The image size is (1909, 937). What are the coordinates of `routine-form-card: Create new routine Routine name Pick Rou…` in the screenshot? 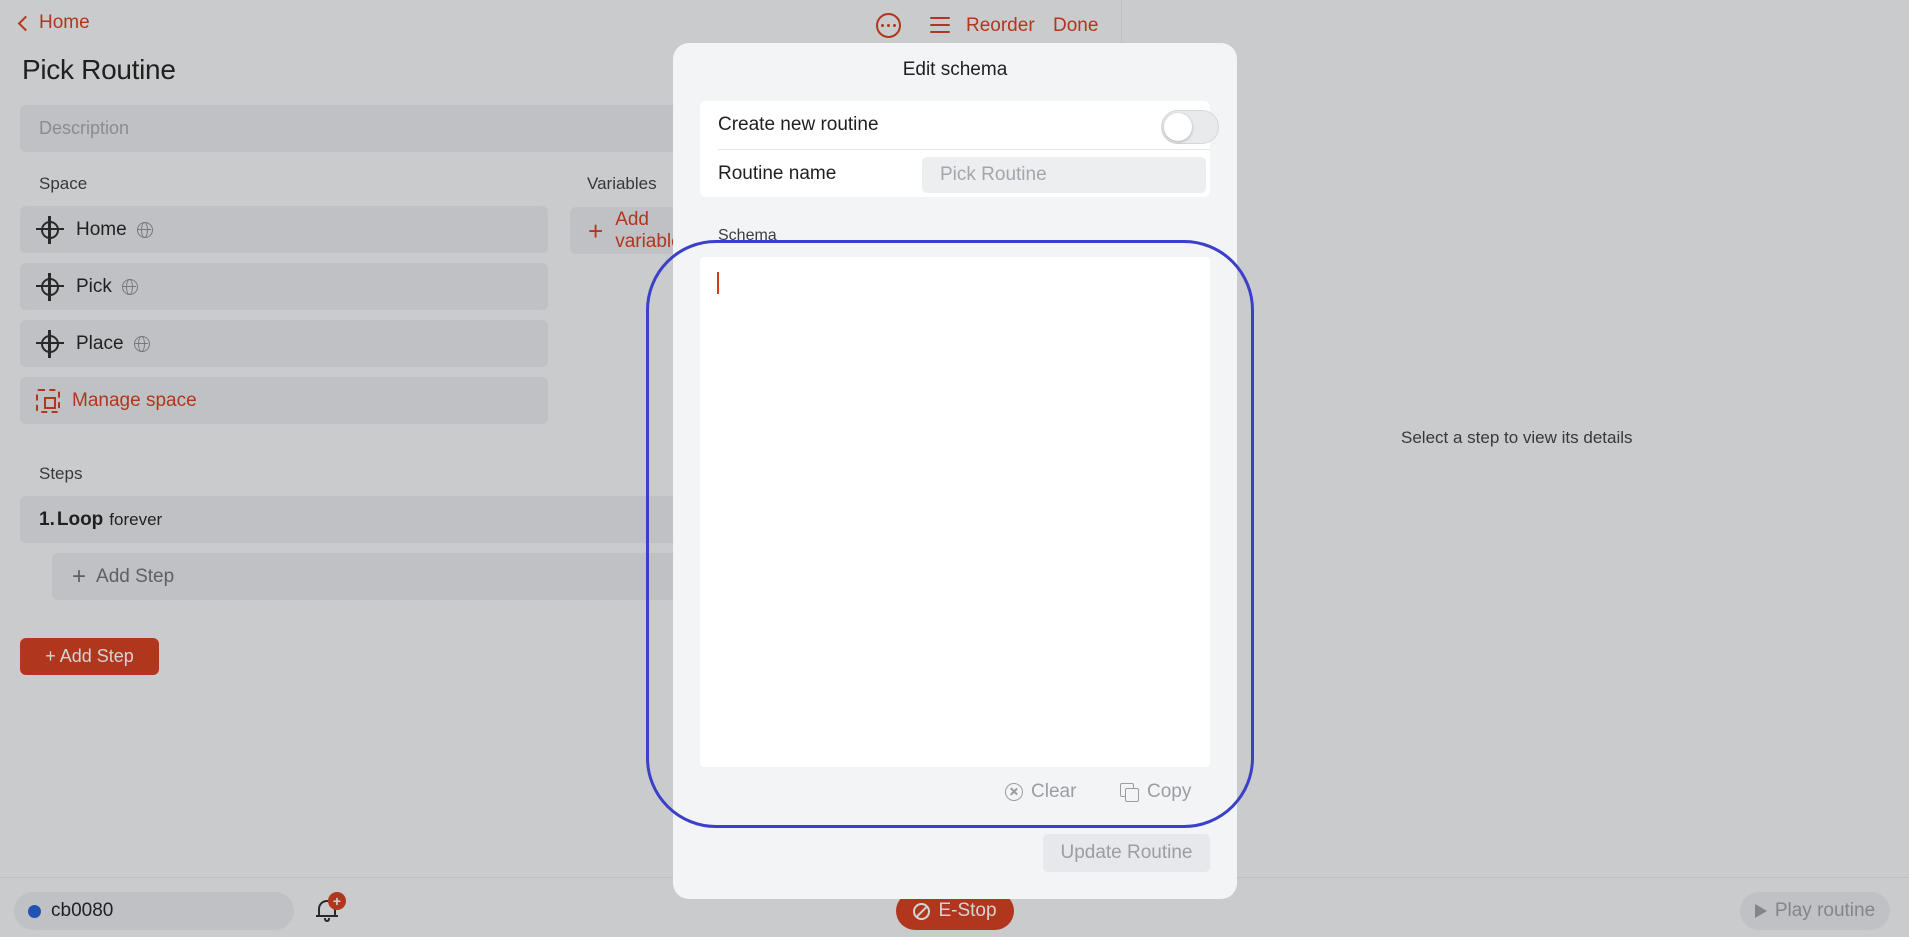 It's located at (959, 149).